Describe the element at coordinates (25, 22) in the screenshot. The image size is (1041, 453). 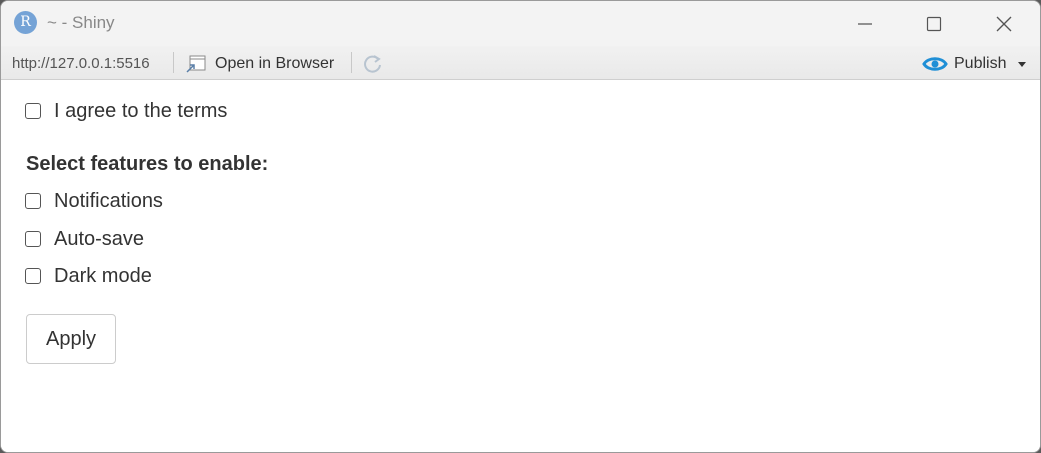
I see `r-app-icon: R` at that location.